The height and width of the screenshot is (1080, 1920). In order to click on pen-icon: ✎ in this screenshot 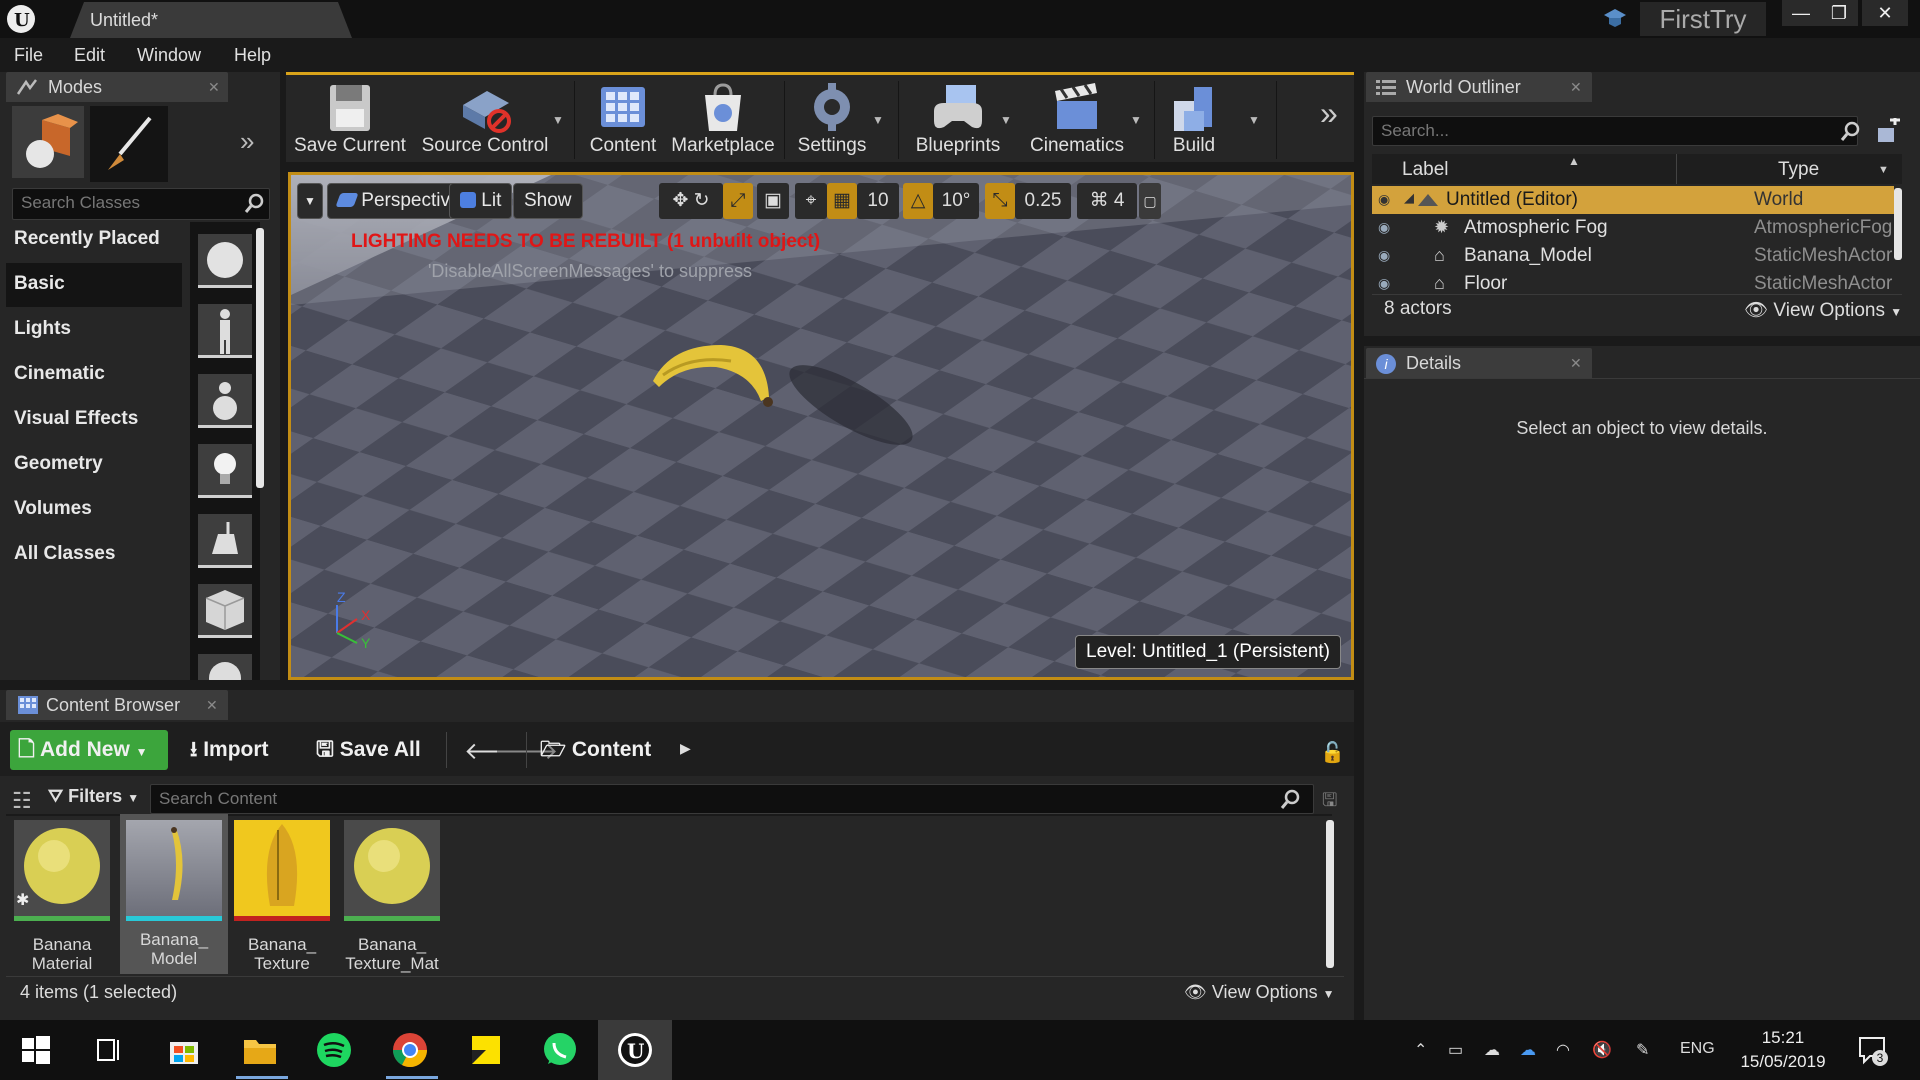, I will do `click(1642, 1050)`.